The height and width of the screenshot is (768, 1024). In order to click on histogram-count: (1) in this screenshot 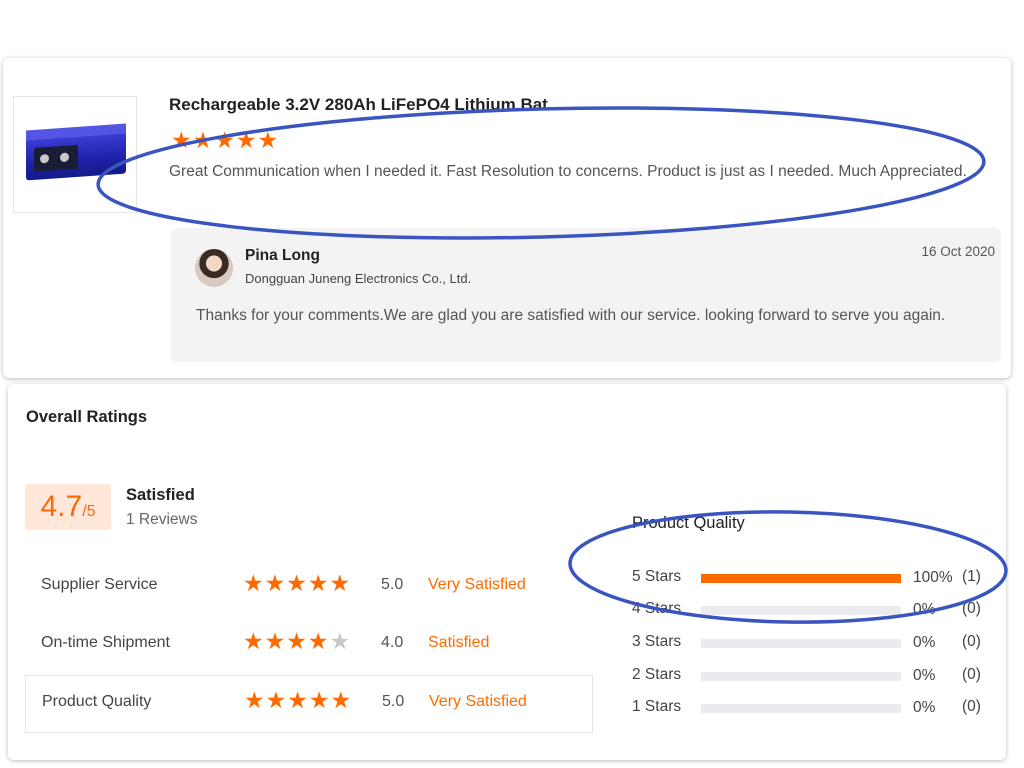, I will do `click(971, 576)`.